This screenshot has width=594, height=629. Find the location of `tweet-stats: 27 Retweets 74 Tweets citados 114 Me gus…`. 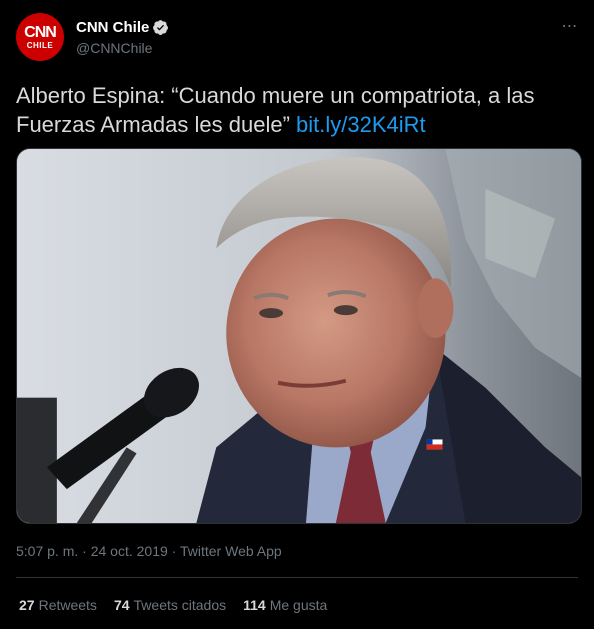

tweet-stats: 27 Retweets 74 Tweets citados 114 Me gus… is located at coordinates (173, 605).